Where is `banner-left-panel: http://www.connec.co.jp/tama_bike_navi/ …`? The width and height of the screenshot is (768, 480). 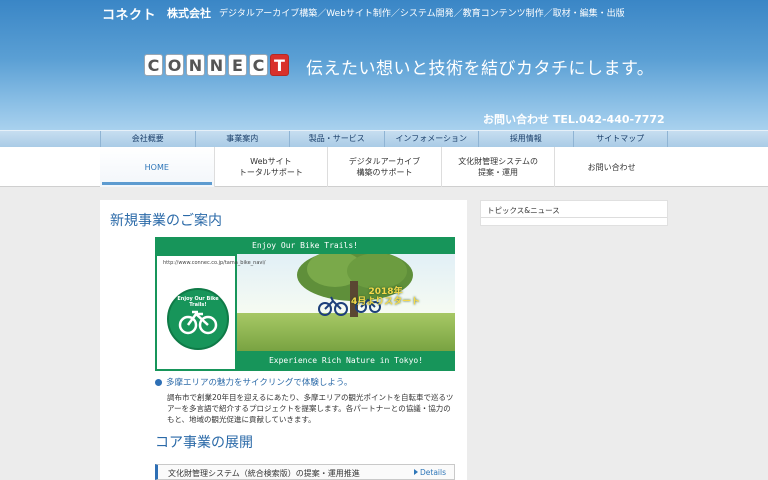 banner-left-panel: http://www.connec.co.jp/tama_bike_navi/ … is located at coordinates (210, 312).